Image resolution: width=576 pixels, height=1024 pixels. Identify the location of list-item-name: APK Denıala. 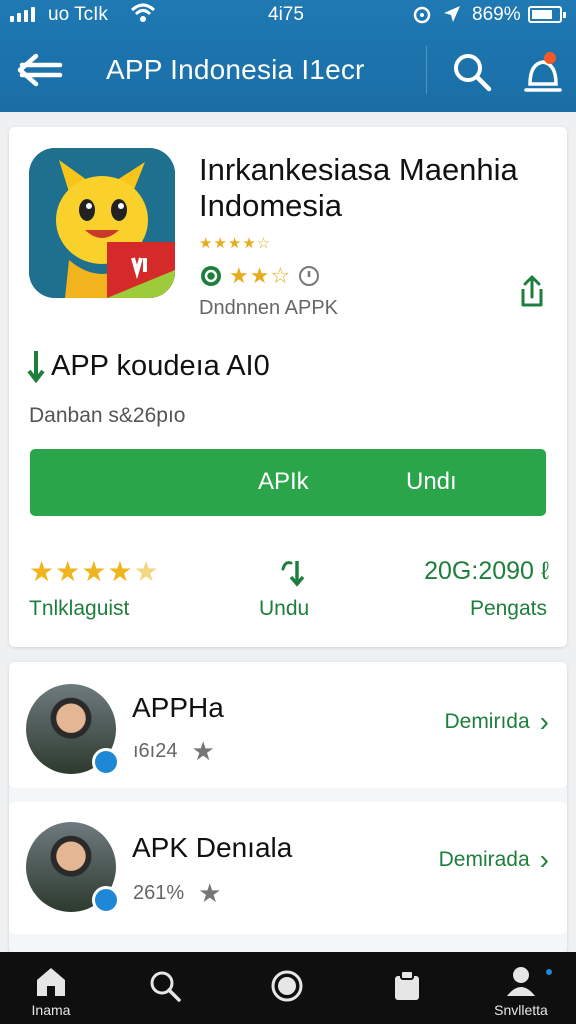
(212, 847).